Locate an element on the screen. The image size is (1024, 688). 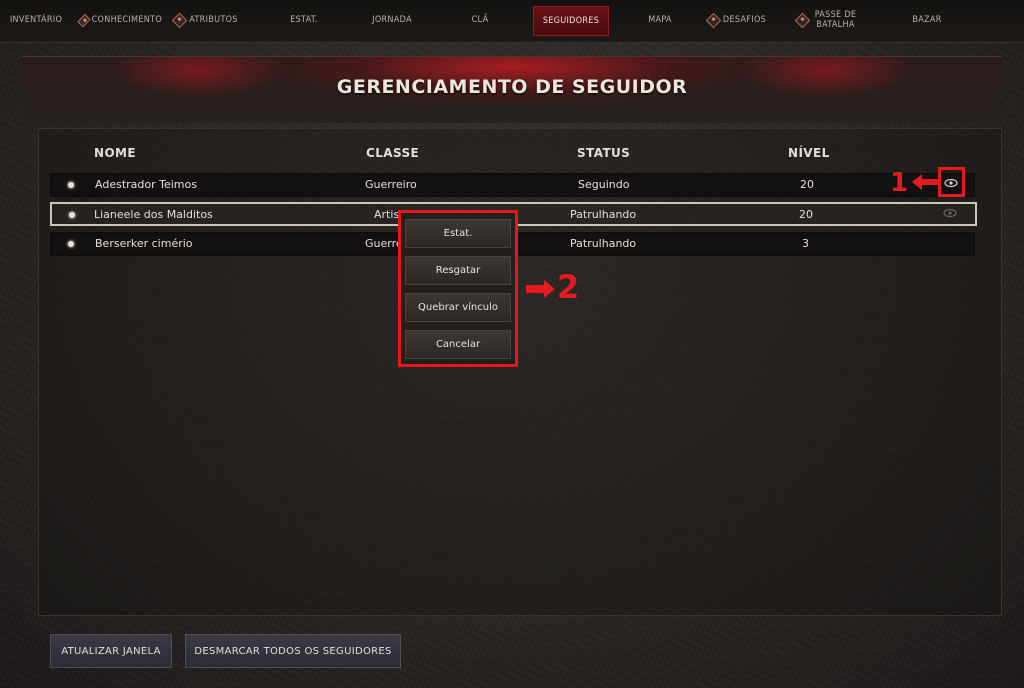
eye-highlight-box is located at coordinates (951, 182).